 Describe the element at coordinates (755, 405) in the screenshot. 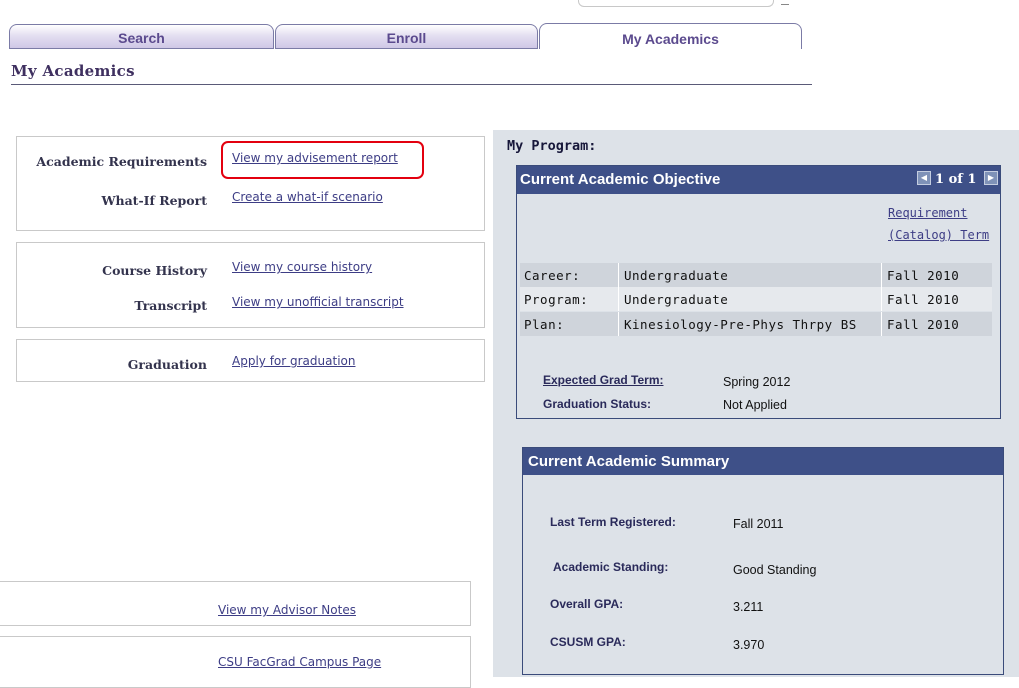

I see `graduation-status-value: Not Applied` at that location.